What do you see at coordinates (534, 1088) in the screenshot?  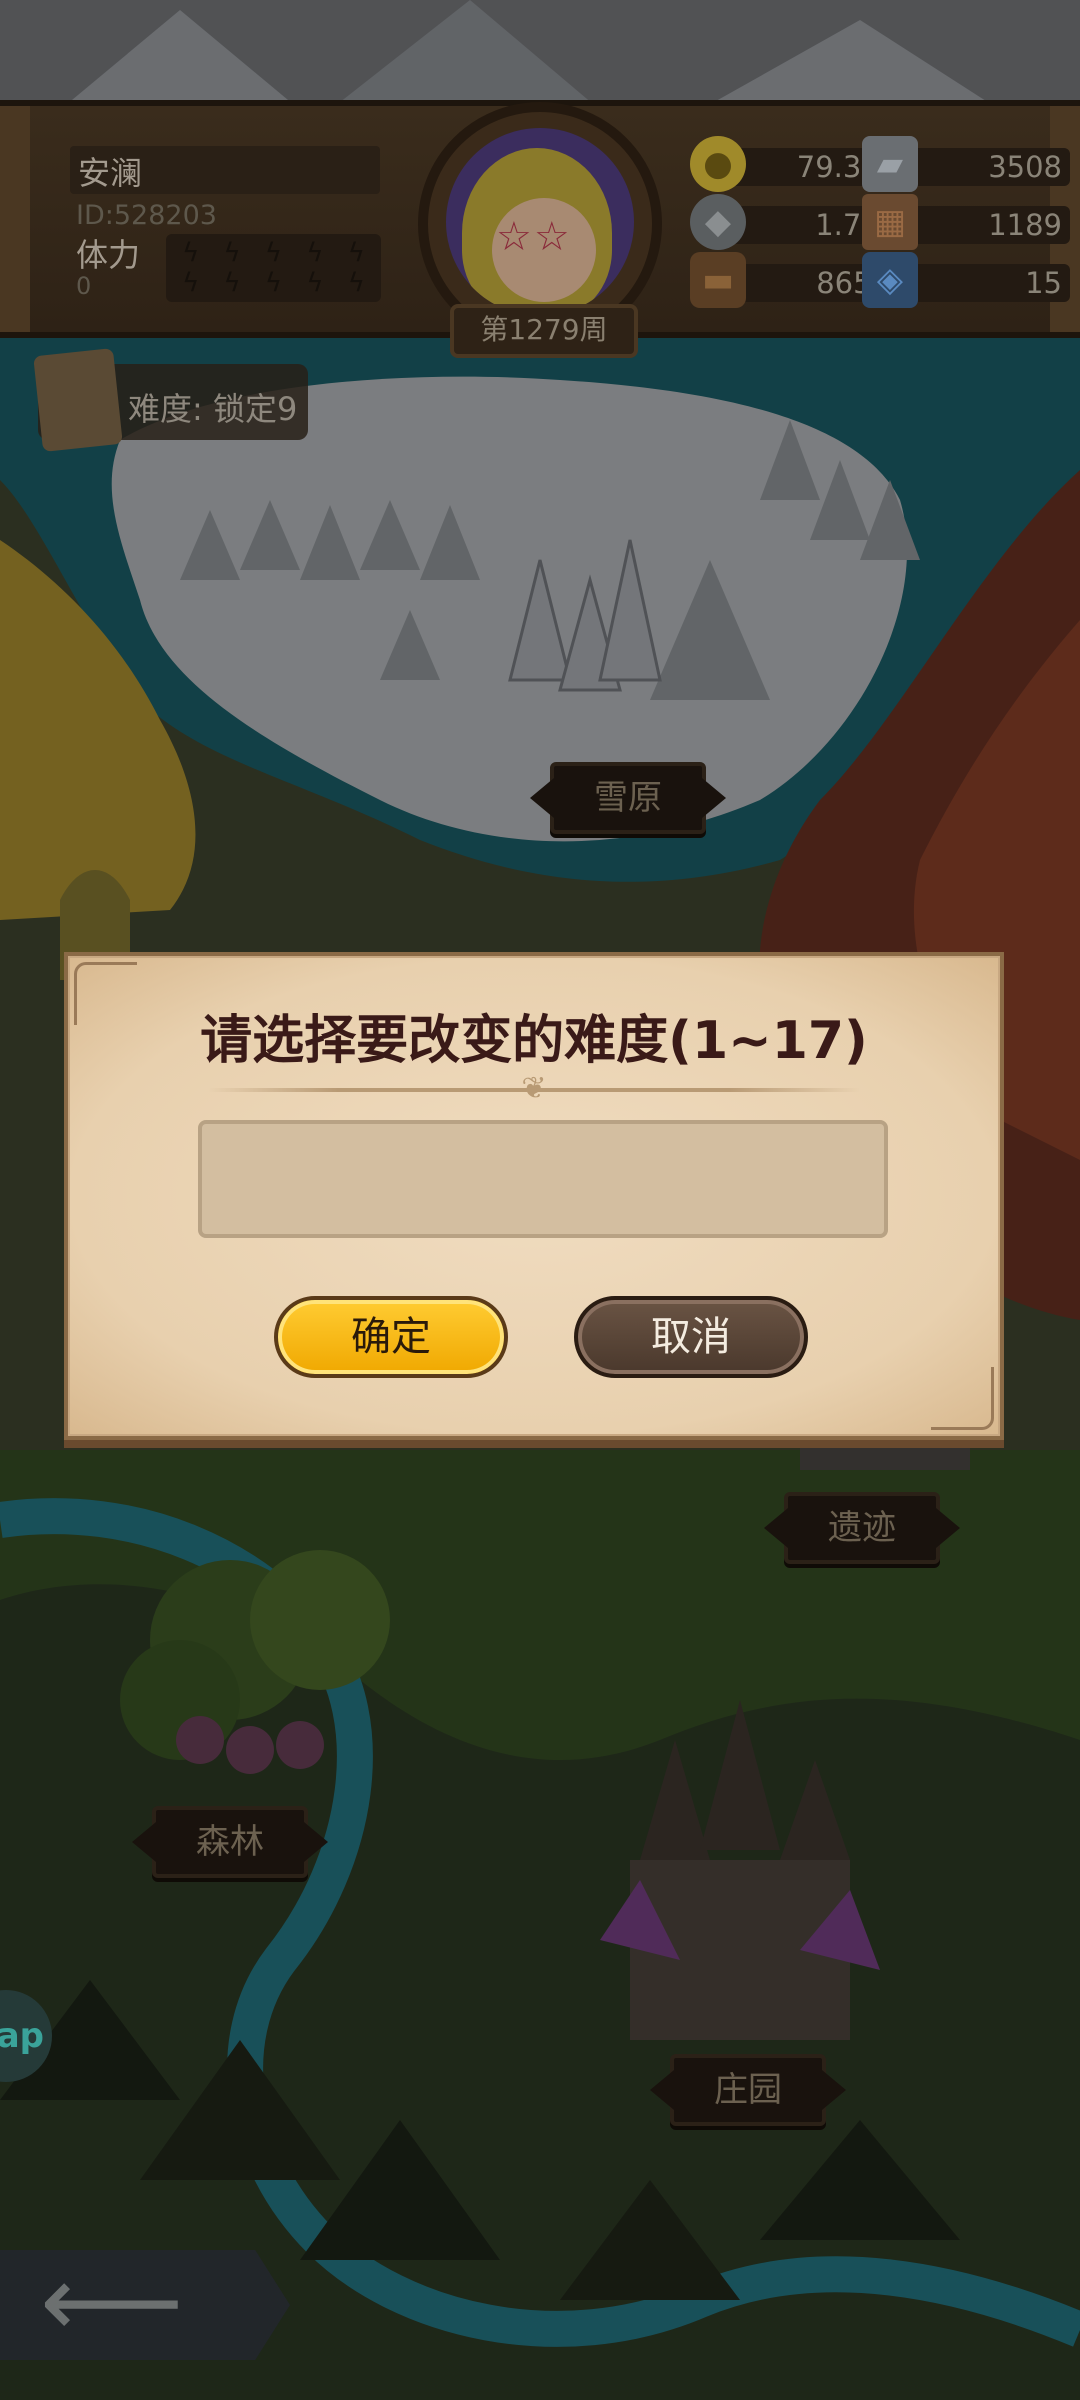 I see `ornament-icon: ❦` at bounding box center [534, 1088].